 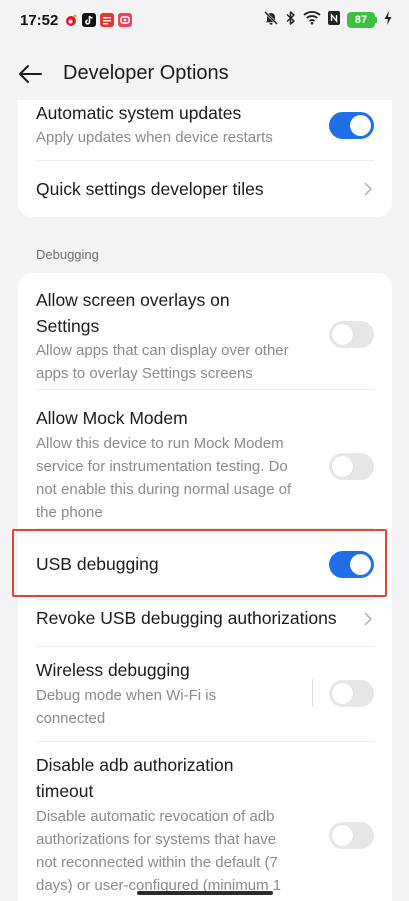 I want to click on row-title-line2: Settings, so click(x=68, y=326).